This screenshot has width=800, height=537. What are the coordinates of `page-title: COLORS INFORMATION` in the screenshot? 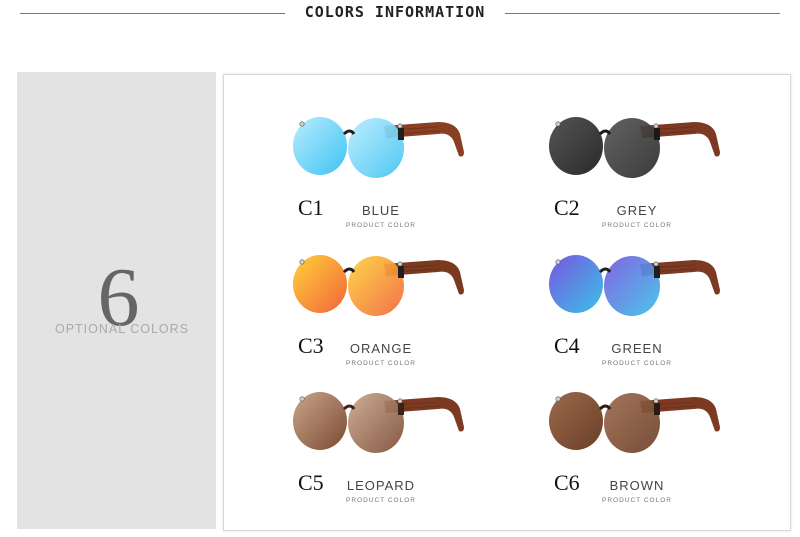 It's located at (395, 12).